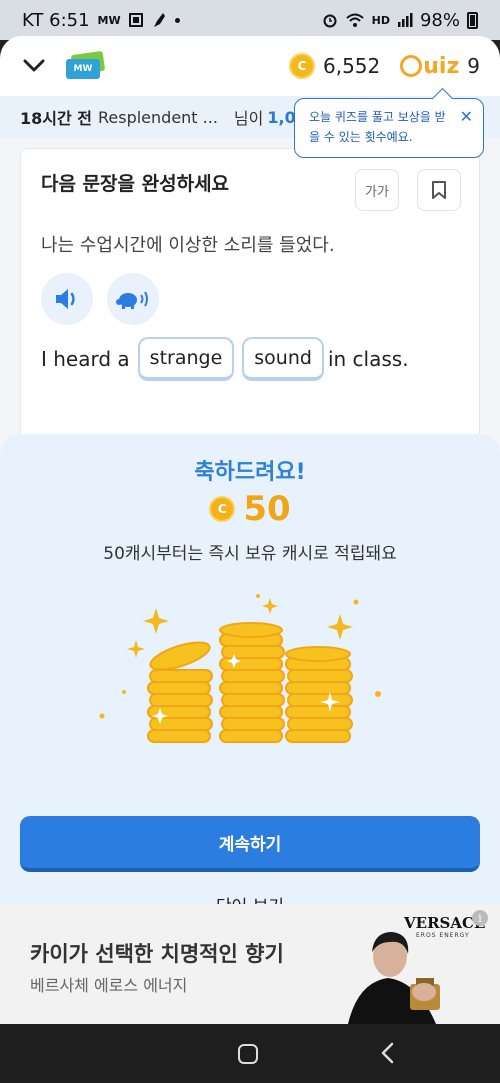  I want to click on reward-amount-row: C 50, so click(250, 509).